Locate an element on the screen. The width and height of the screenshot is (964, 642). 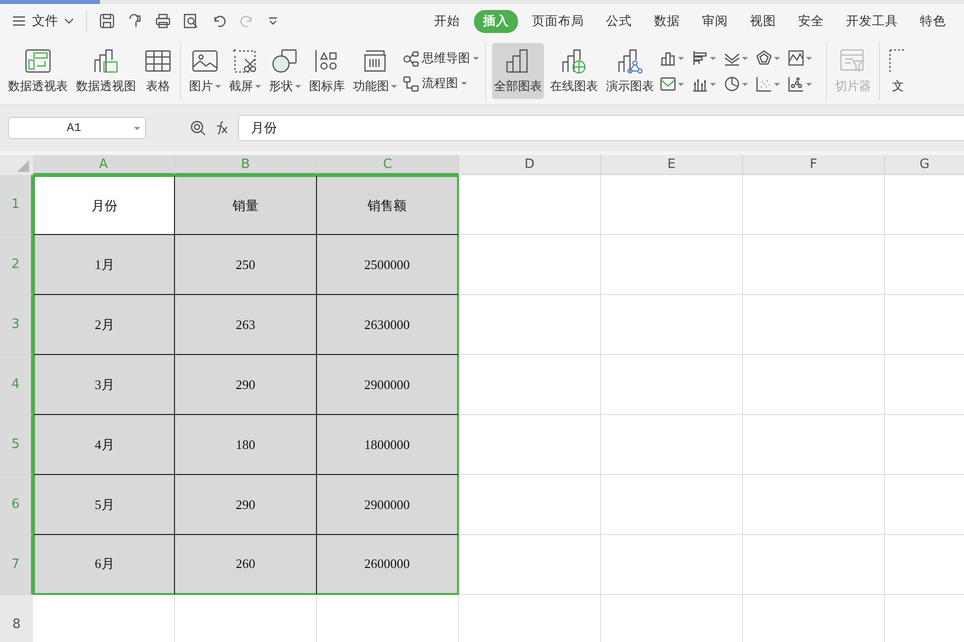
table-cell: 月份 is located at coordinates (104, 205).